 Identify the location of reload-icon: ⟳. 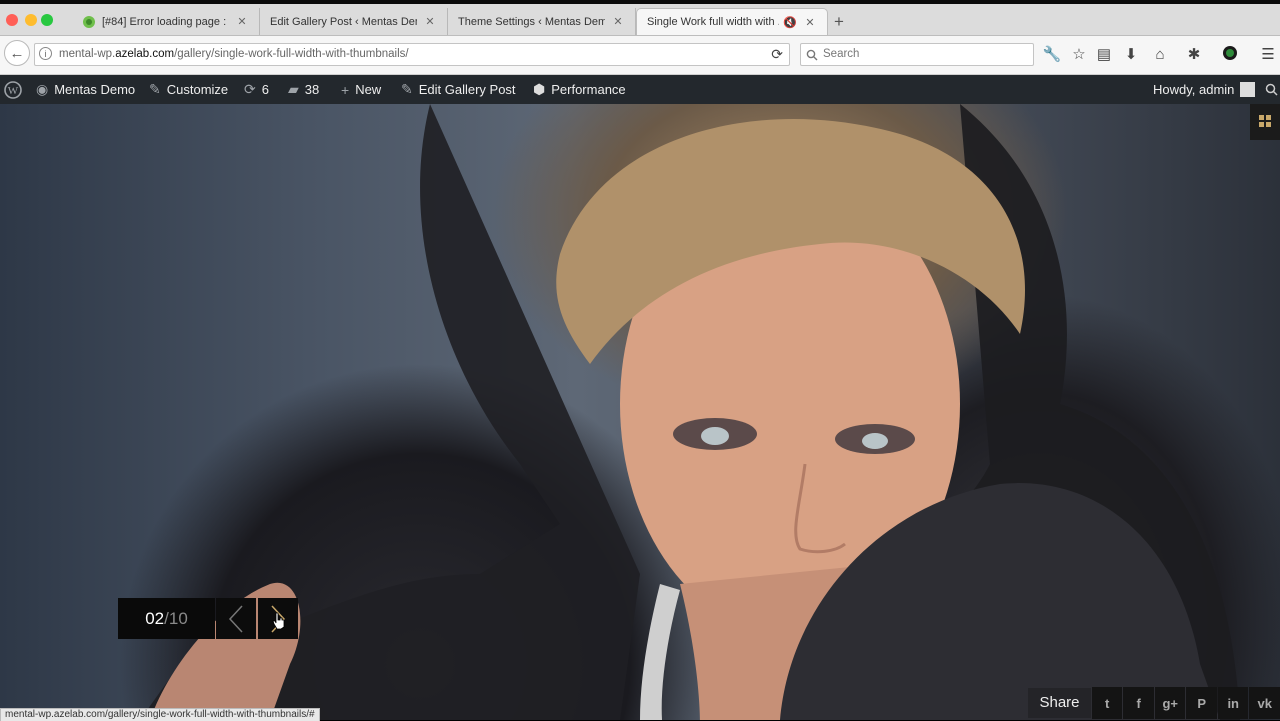
(777, 54).